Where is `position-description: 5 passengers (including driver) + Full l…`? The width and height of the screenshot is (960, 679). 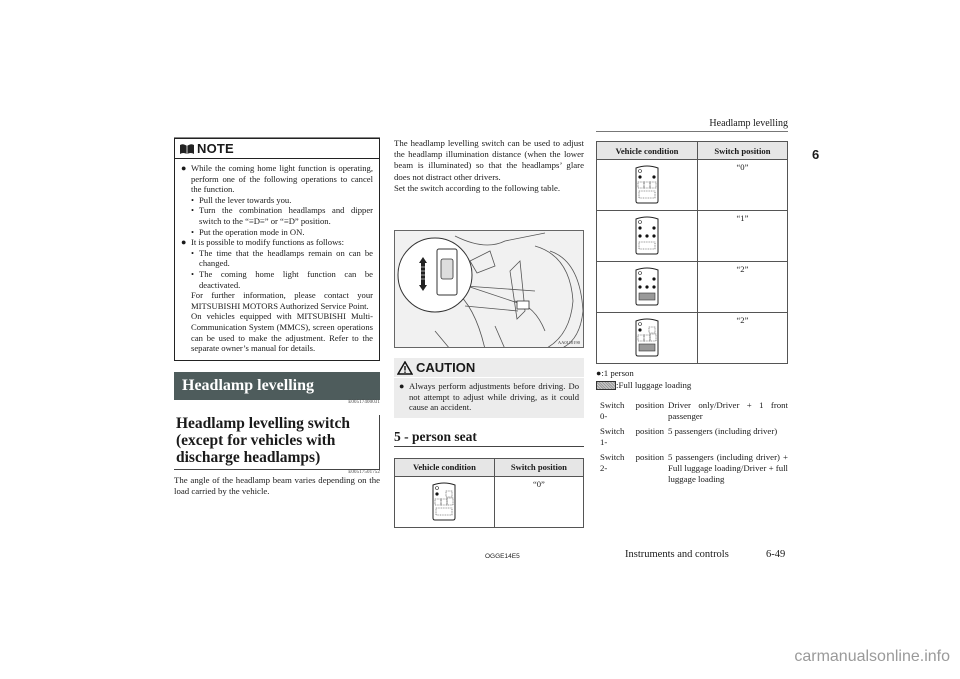
position-description: 5 passengers (including driver) + Full l… is located at coordinates (728, 468).